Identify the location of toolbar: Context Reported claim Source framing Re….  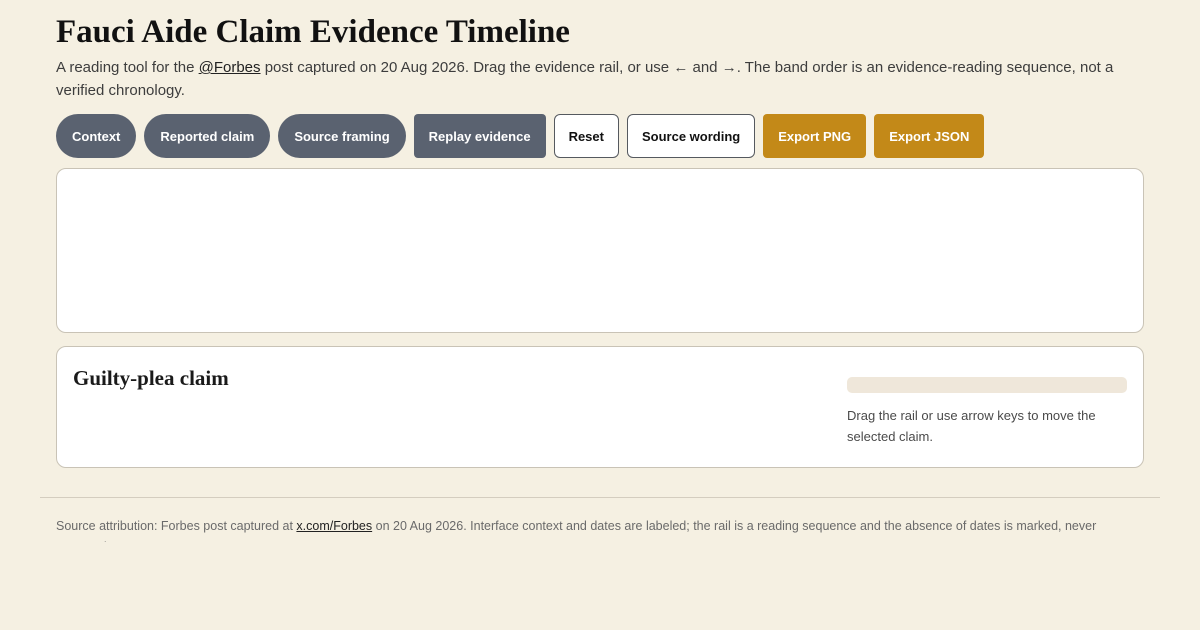
(520, 136).